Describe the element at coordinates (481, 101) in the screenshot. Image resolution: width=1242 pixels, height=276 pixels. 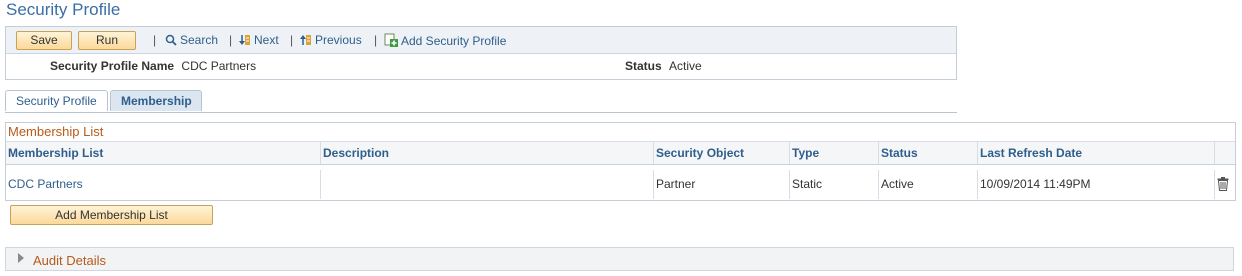
I see `tab-bar: Security Profile Membership` at that location.